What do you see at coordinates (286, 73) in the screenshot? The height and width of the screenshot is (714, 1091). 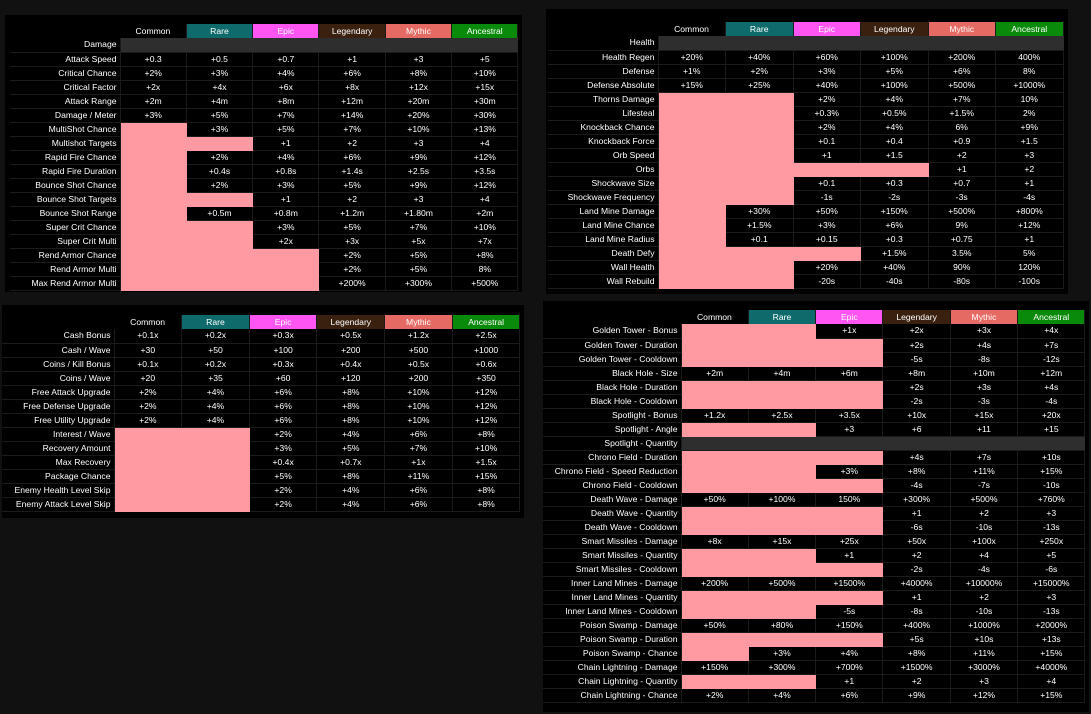 I see `value-cell-epic: +4%` at bounding box center [286, 73].